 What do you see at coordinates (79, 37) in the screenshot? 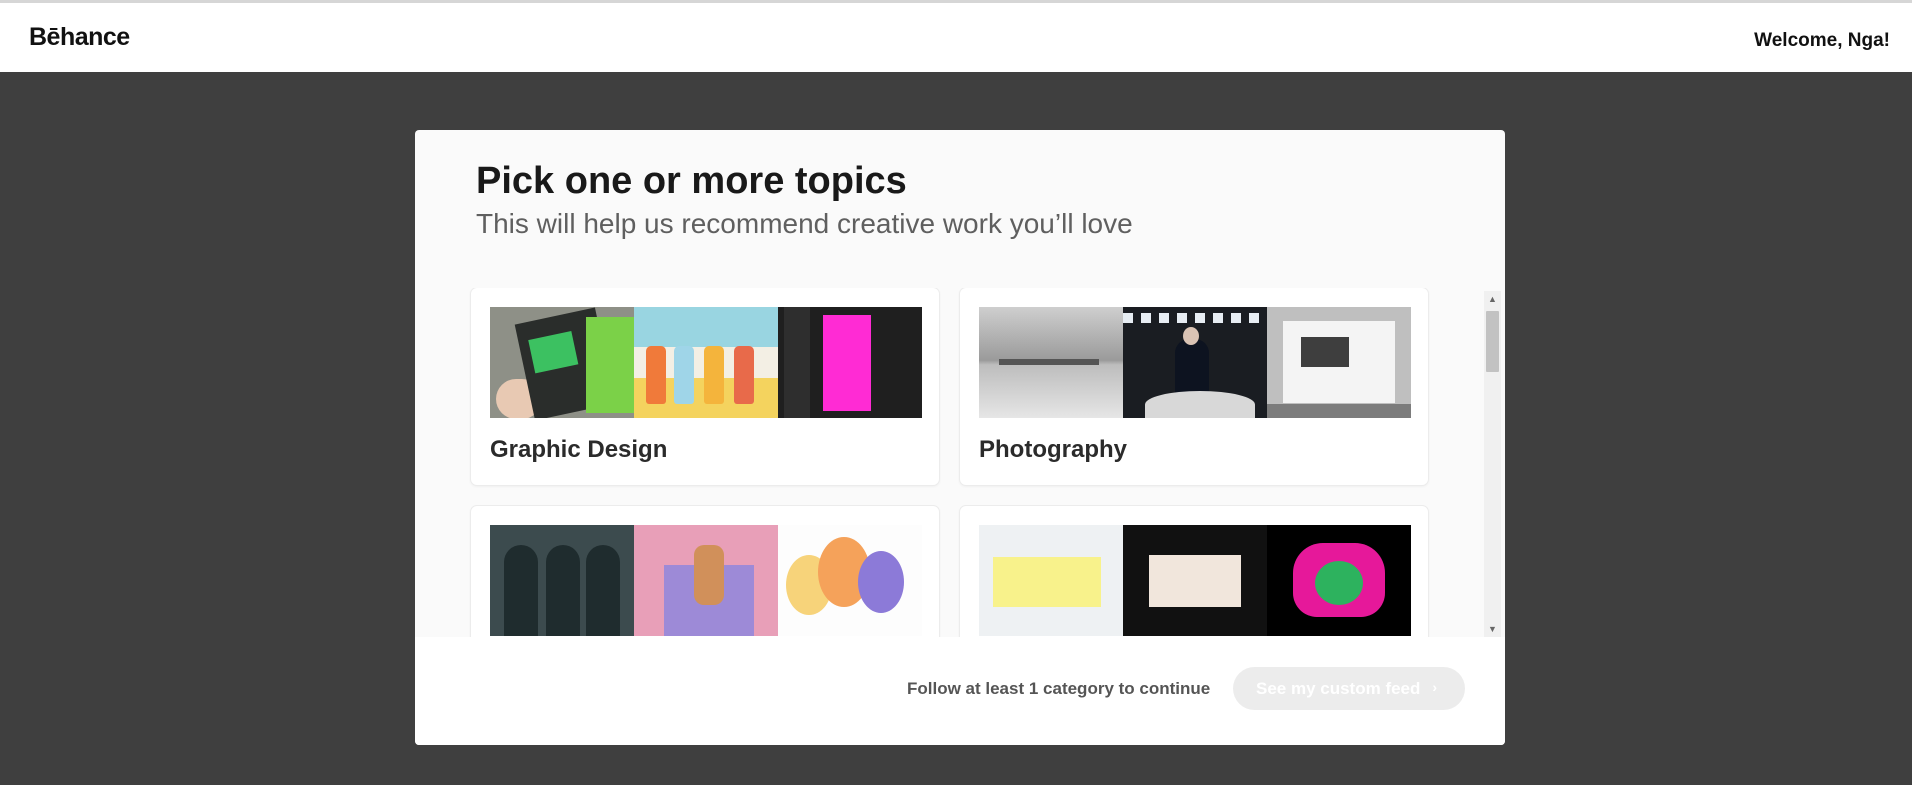
I see `behance-logo: Bēhance` at bounding box center [79, 37].